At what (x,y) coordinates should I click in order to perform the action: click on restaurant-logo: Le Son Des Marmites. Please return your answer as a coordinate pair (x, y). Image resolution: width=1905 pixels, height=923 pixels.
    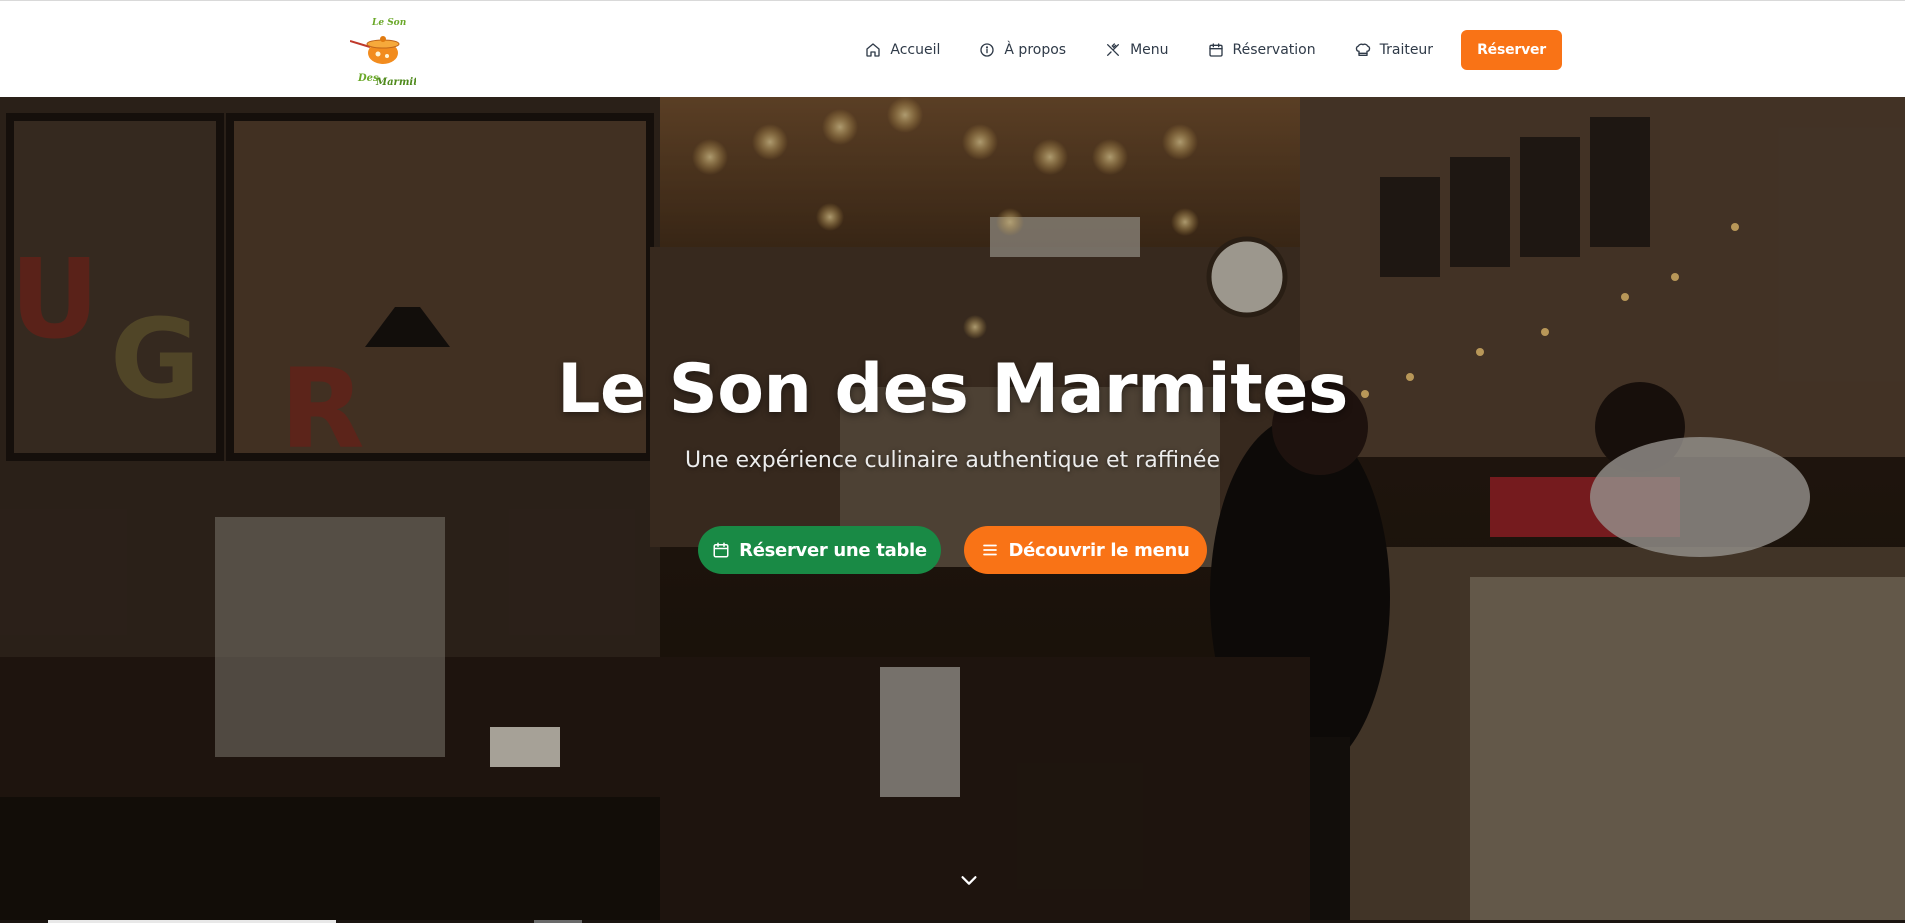
    Looking at the image, I should click on (389, 51).